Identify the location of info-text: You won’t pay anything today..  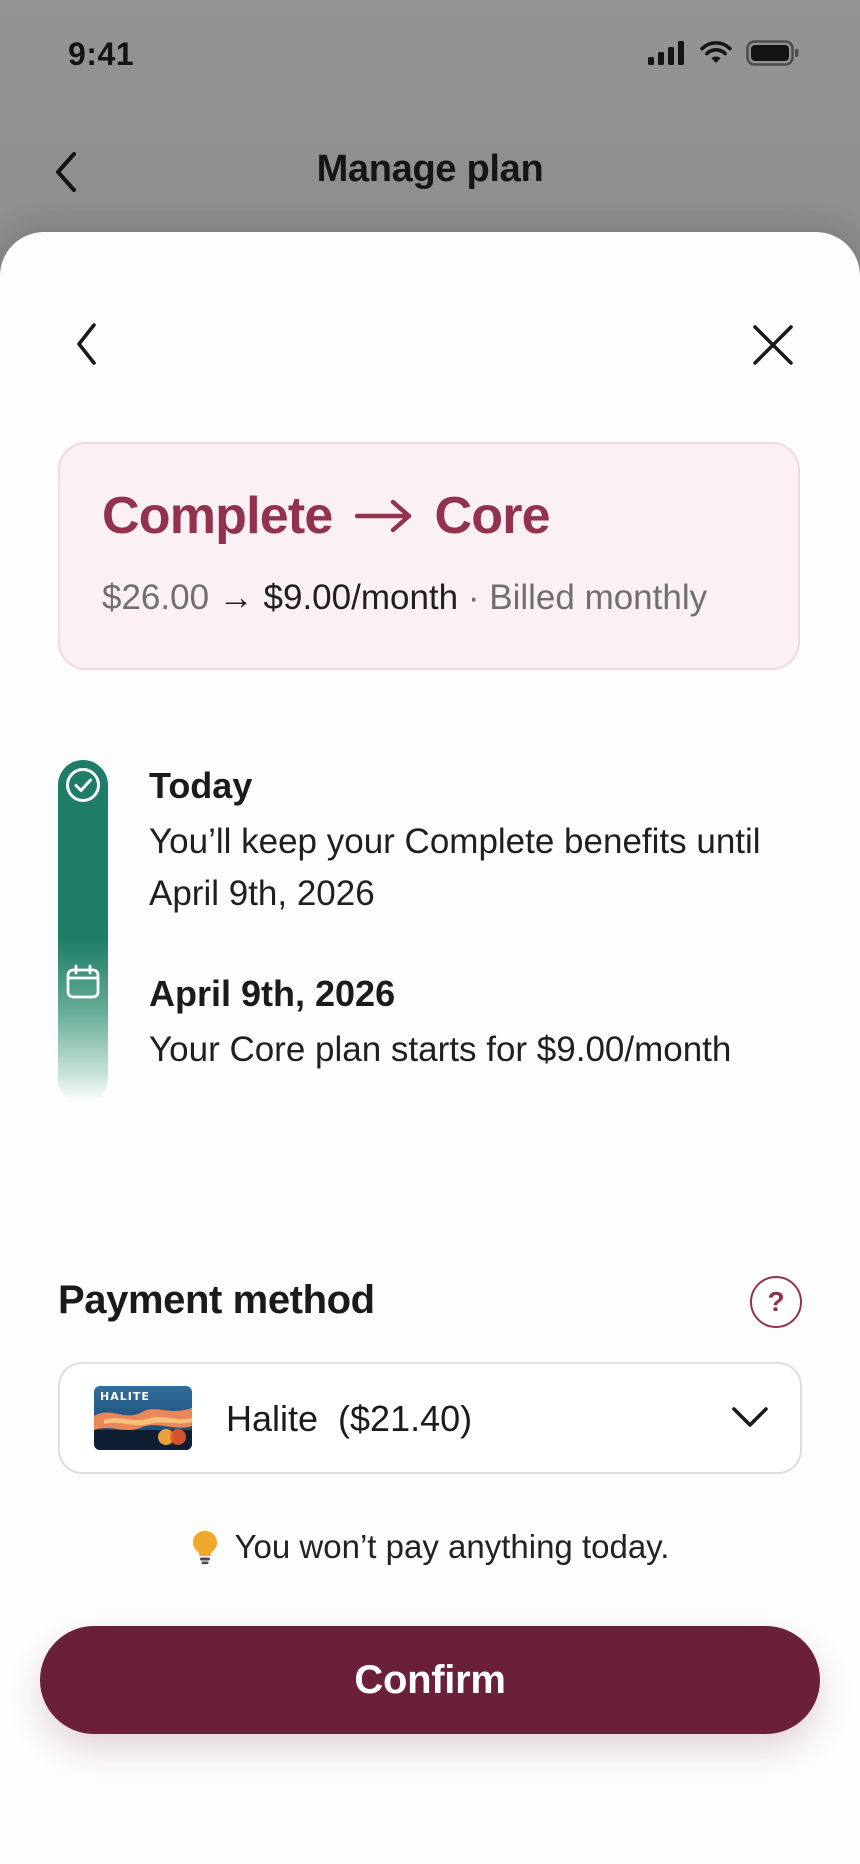
(452, 1546).